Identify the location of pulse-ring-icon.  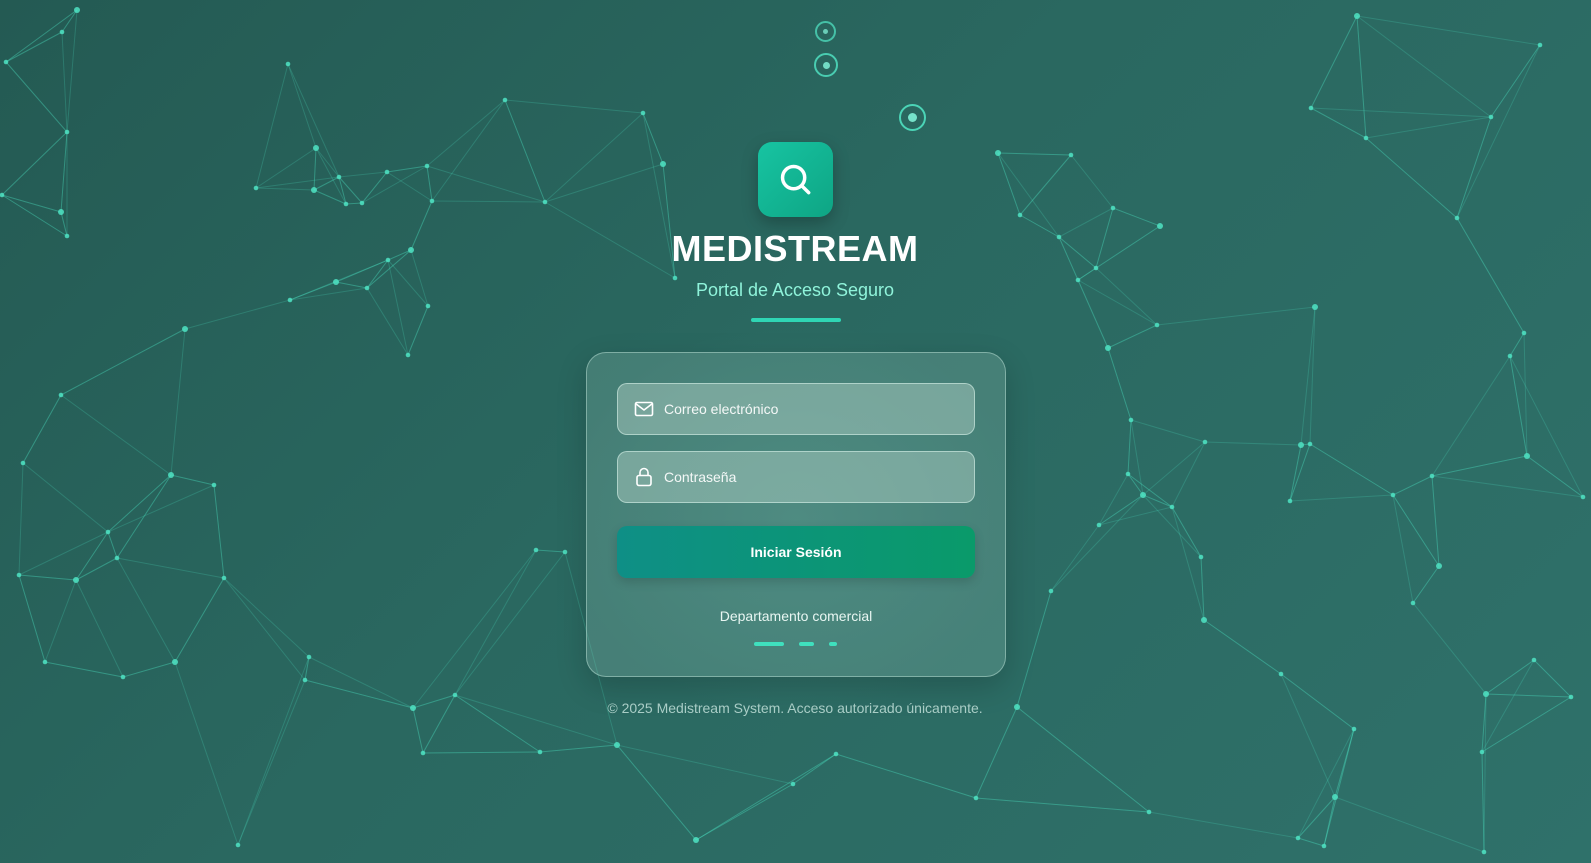
(912, 117).